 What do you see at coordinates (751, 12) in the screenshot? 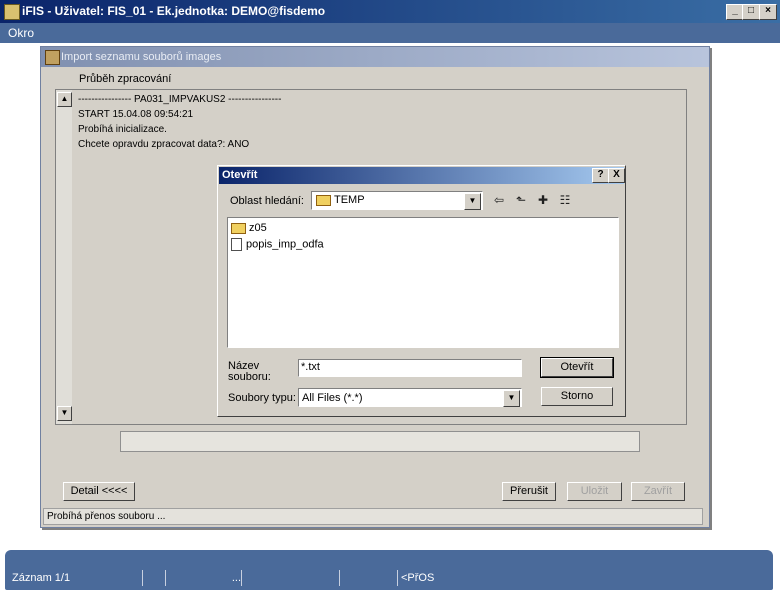
I see `maximize-button: □` at bounding box center [751, 12].